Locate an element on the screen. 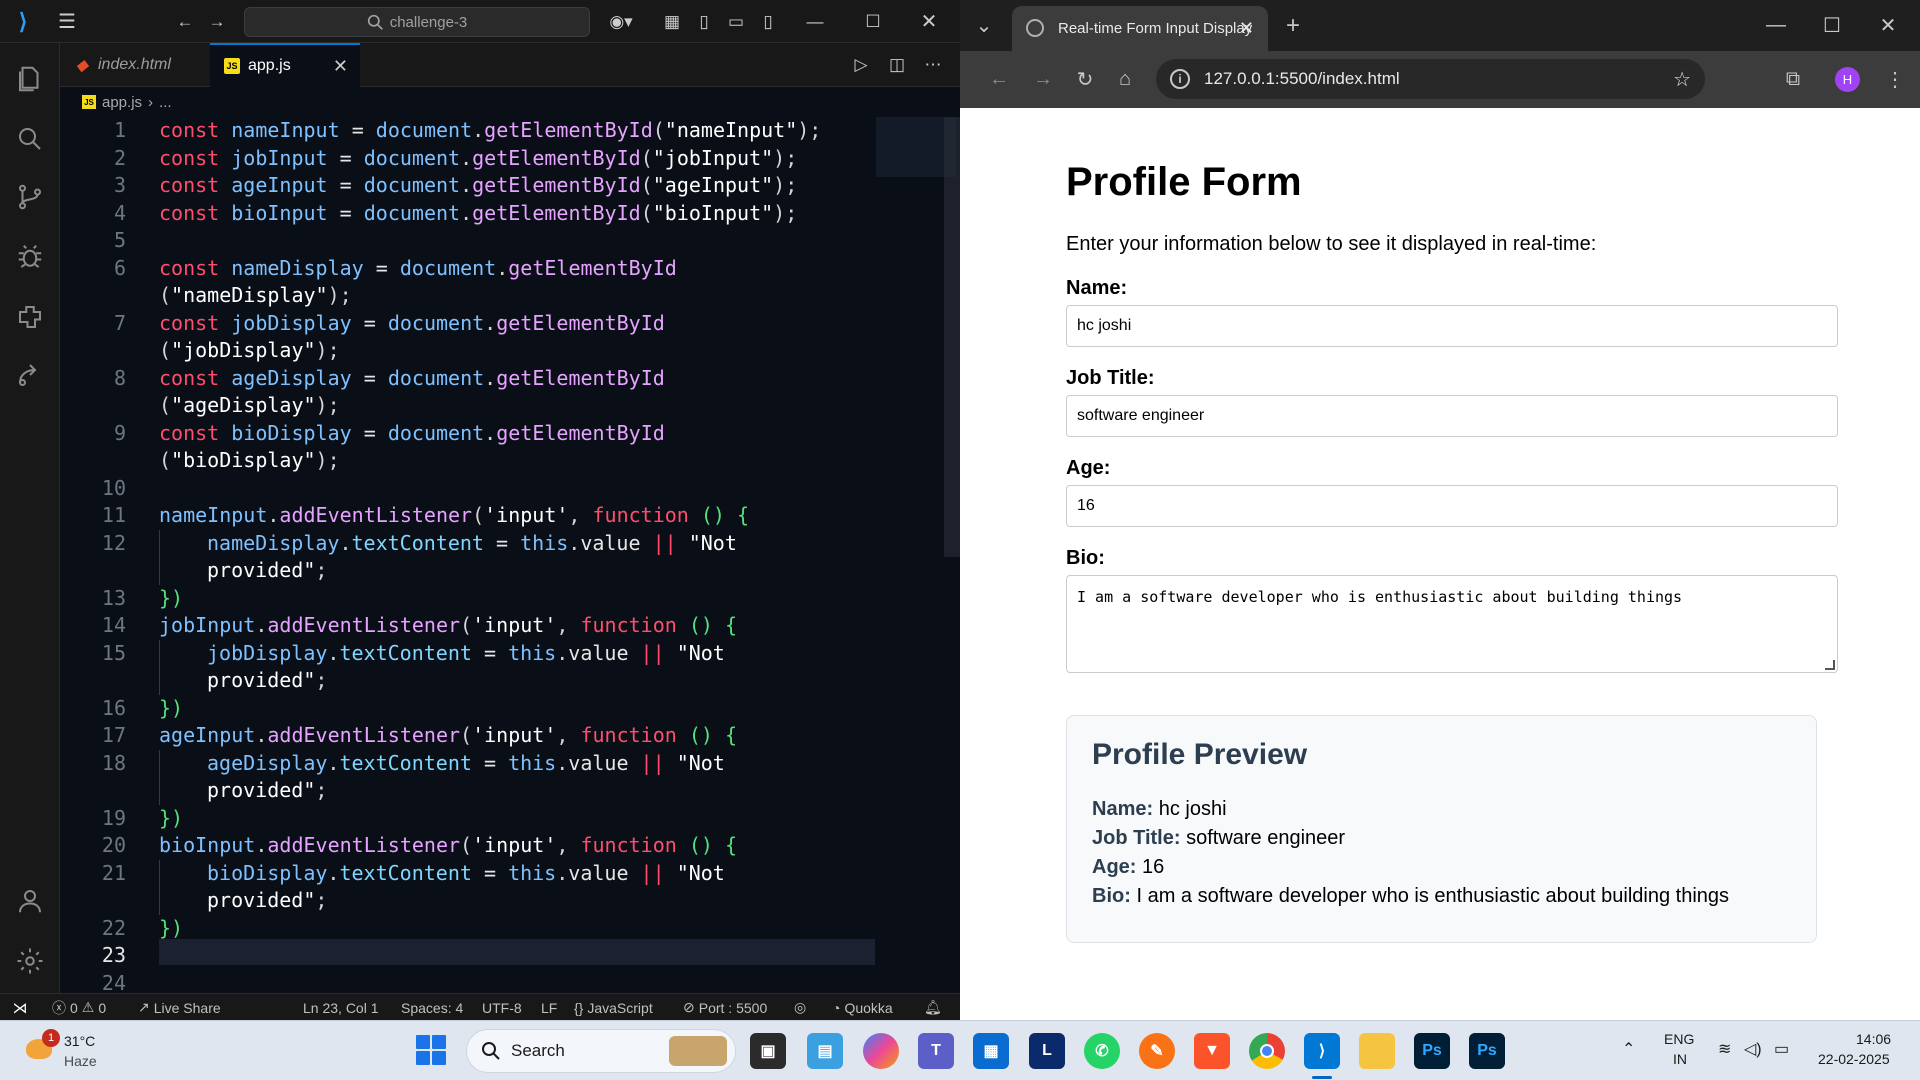 Image resolution: width=1920 pixels, height=1080 pixels. code-line-wrap: ("jobDisplay"); is located at coordinates (249, 350).